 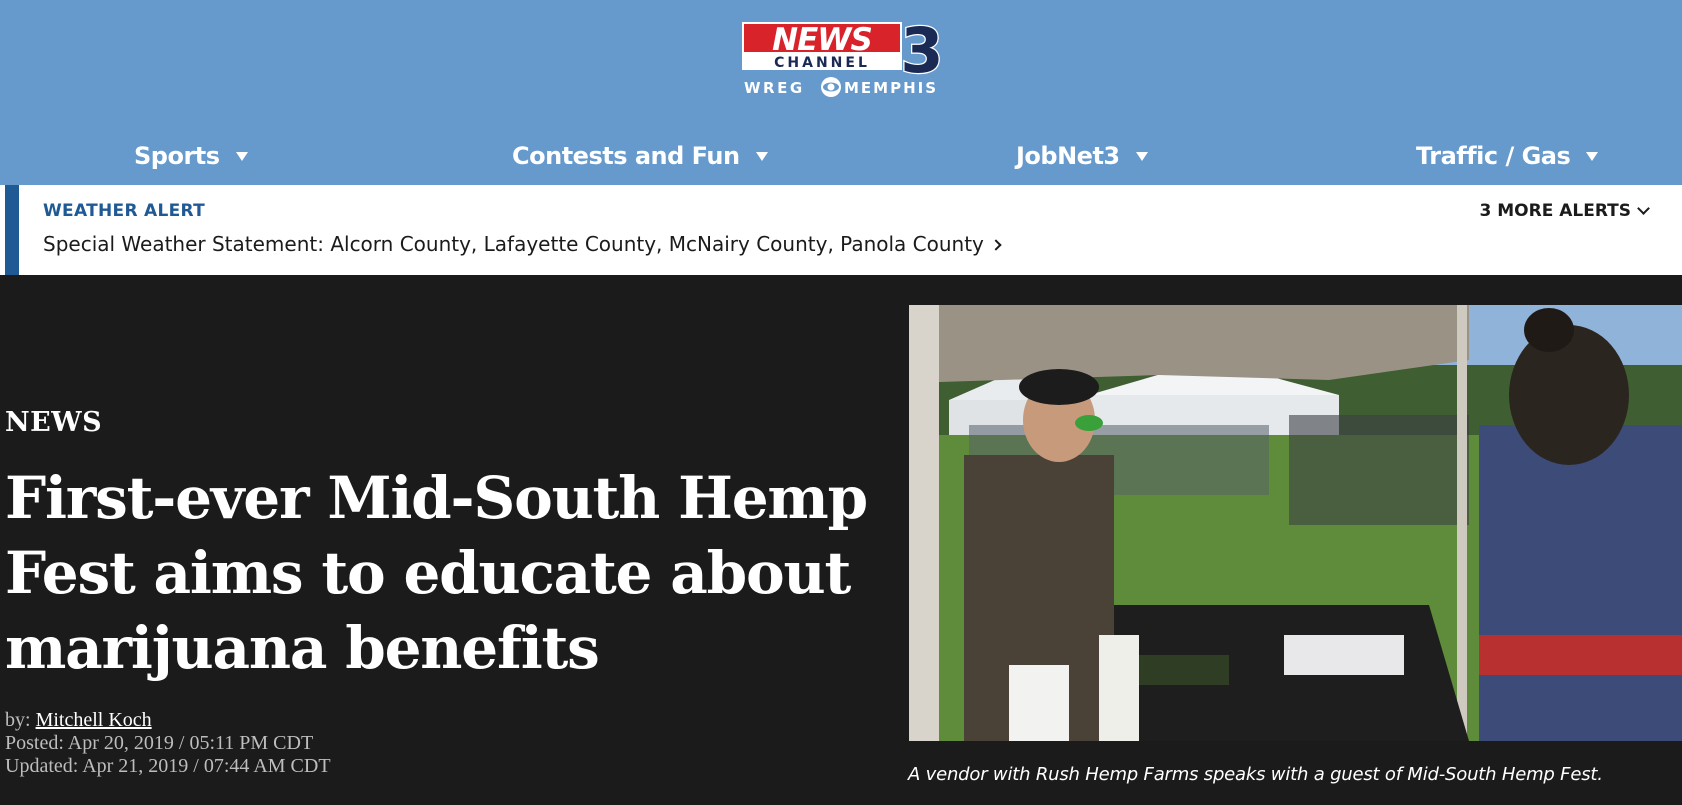 What do you see at coordinates (626, 156) in the screenshot?
I see `nav-label-contests: Contests and Fun` at bounding box center [626, 156].